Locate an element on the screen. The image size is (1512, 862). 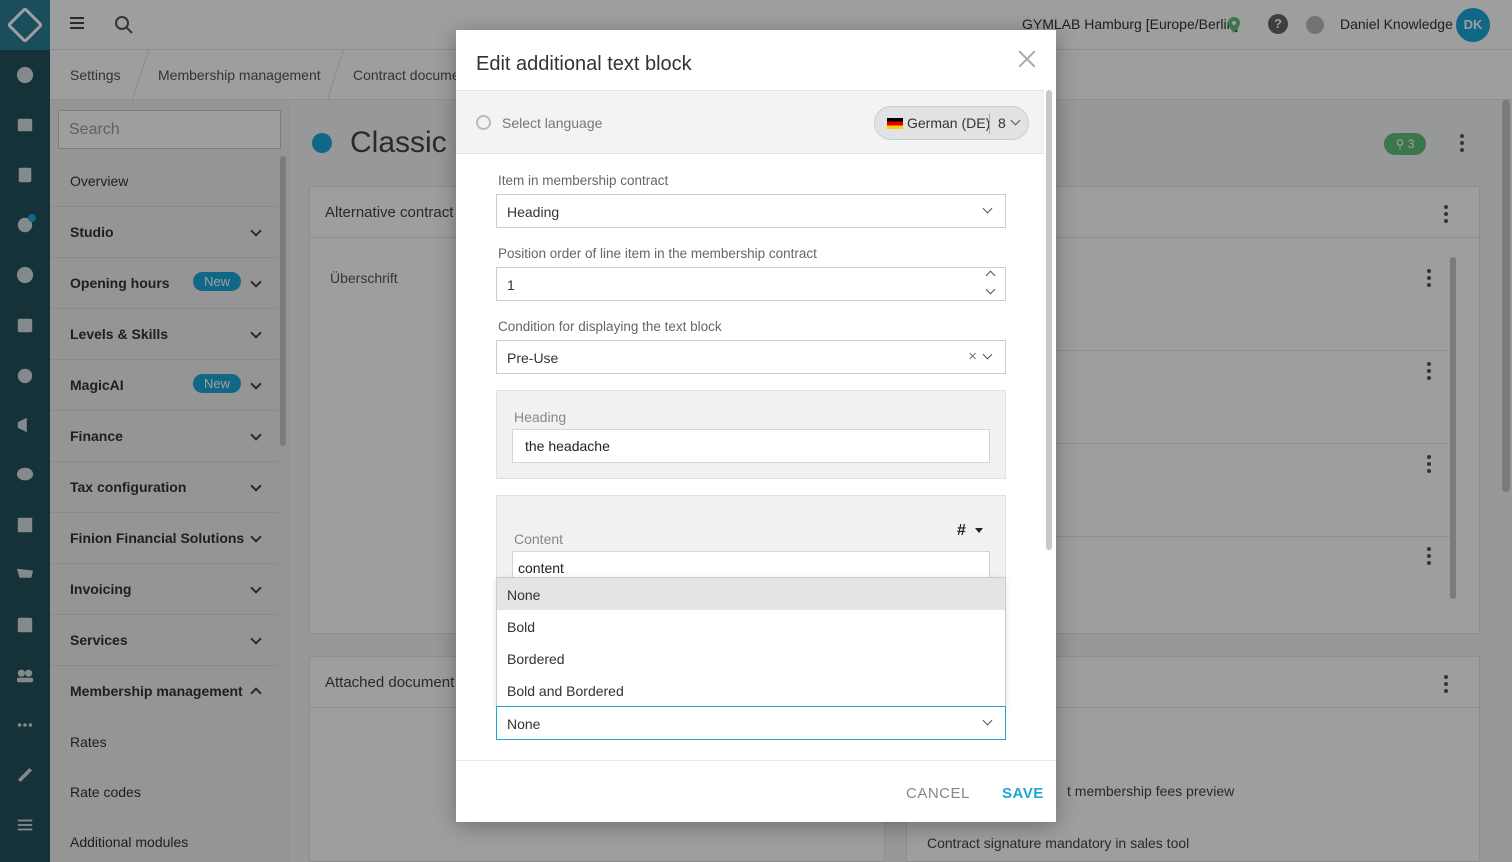
language-selector: German (DE) 8 is located at coordinates (951, 123).